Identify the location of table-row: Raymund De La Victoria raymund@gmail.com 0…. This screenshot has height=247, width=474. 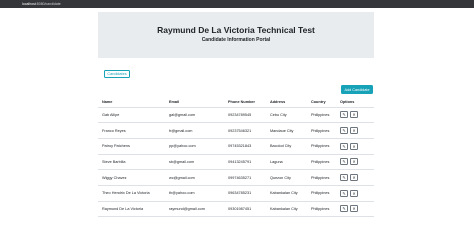
(236, 209).